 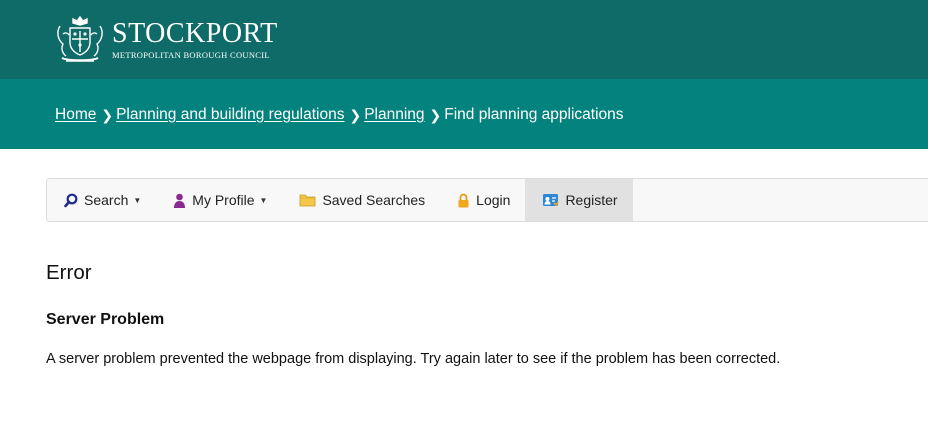 What do you see at coordinates (374, 200) in the screenshot?
I see `nav-saved-searches-label: Saved Searches` at bounding box center [374, 200].